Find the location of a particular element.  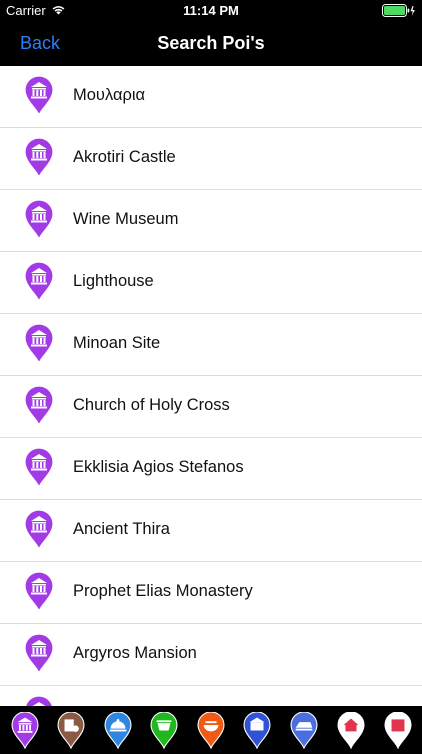

status-right is located at coordinates (399, 12).